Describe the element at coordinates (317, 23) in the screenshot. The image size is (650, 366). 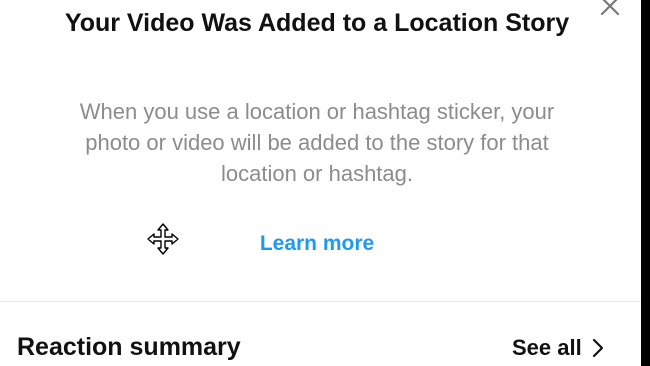
I see `dialog-title: Your Video Was Added to a Location Story` at that location.